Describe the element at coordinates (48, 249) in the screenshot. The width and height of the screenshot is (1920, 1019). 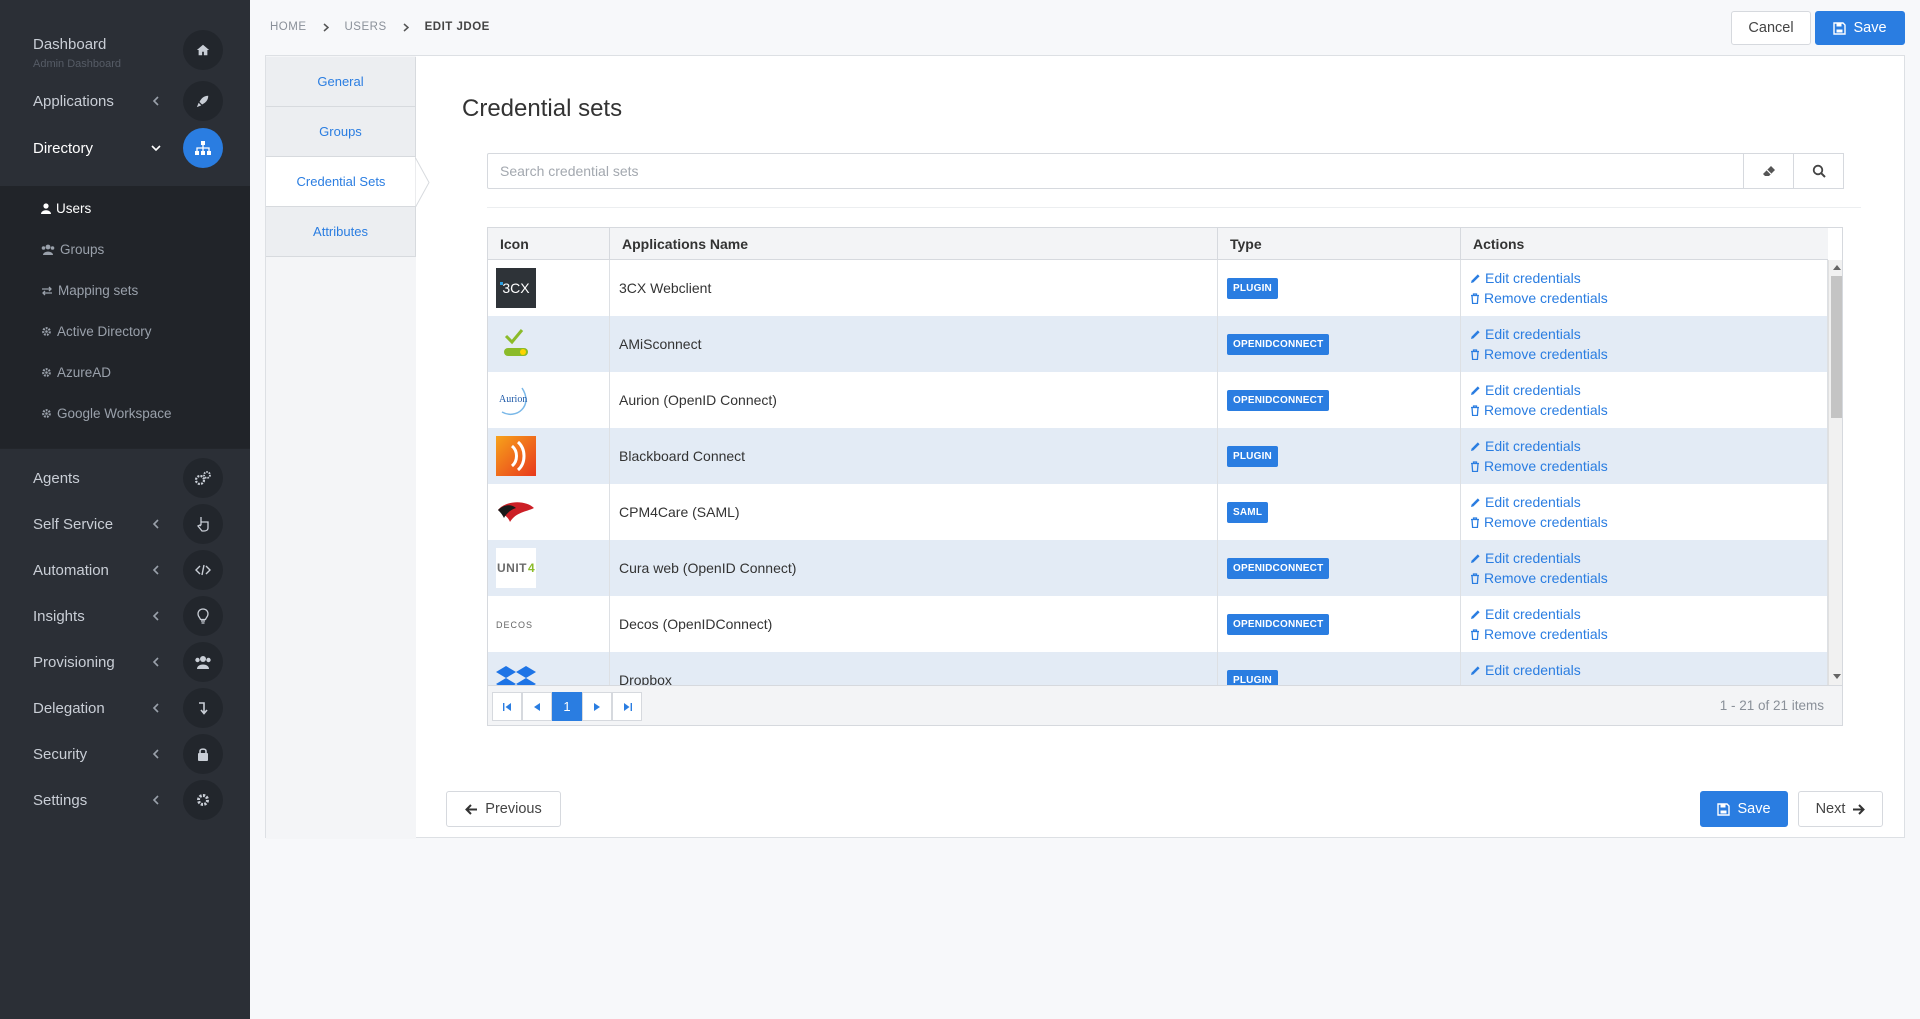
I see `users-icon` at that location.